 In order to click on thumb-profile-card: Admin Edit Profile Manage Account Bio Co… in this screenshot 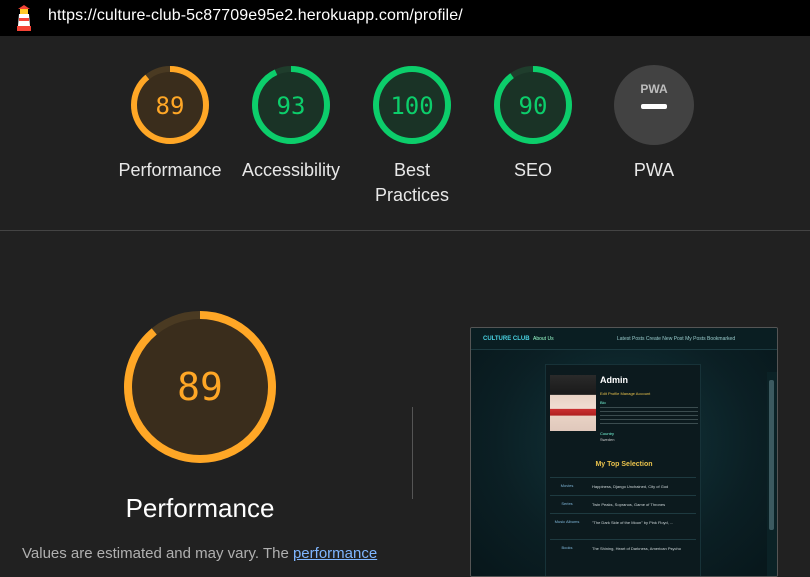, I will do `click(623, 470)`.